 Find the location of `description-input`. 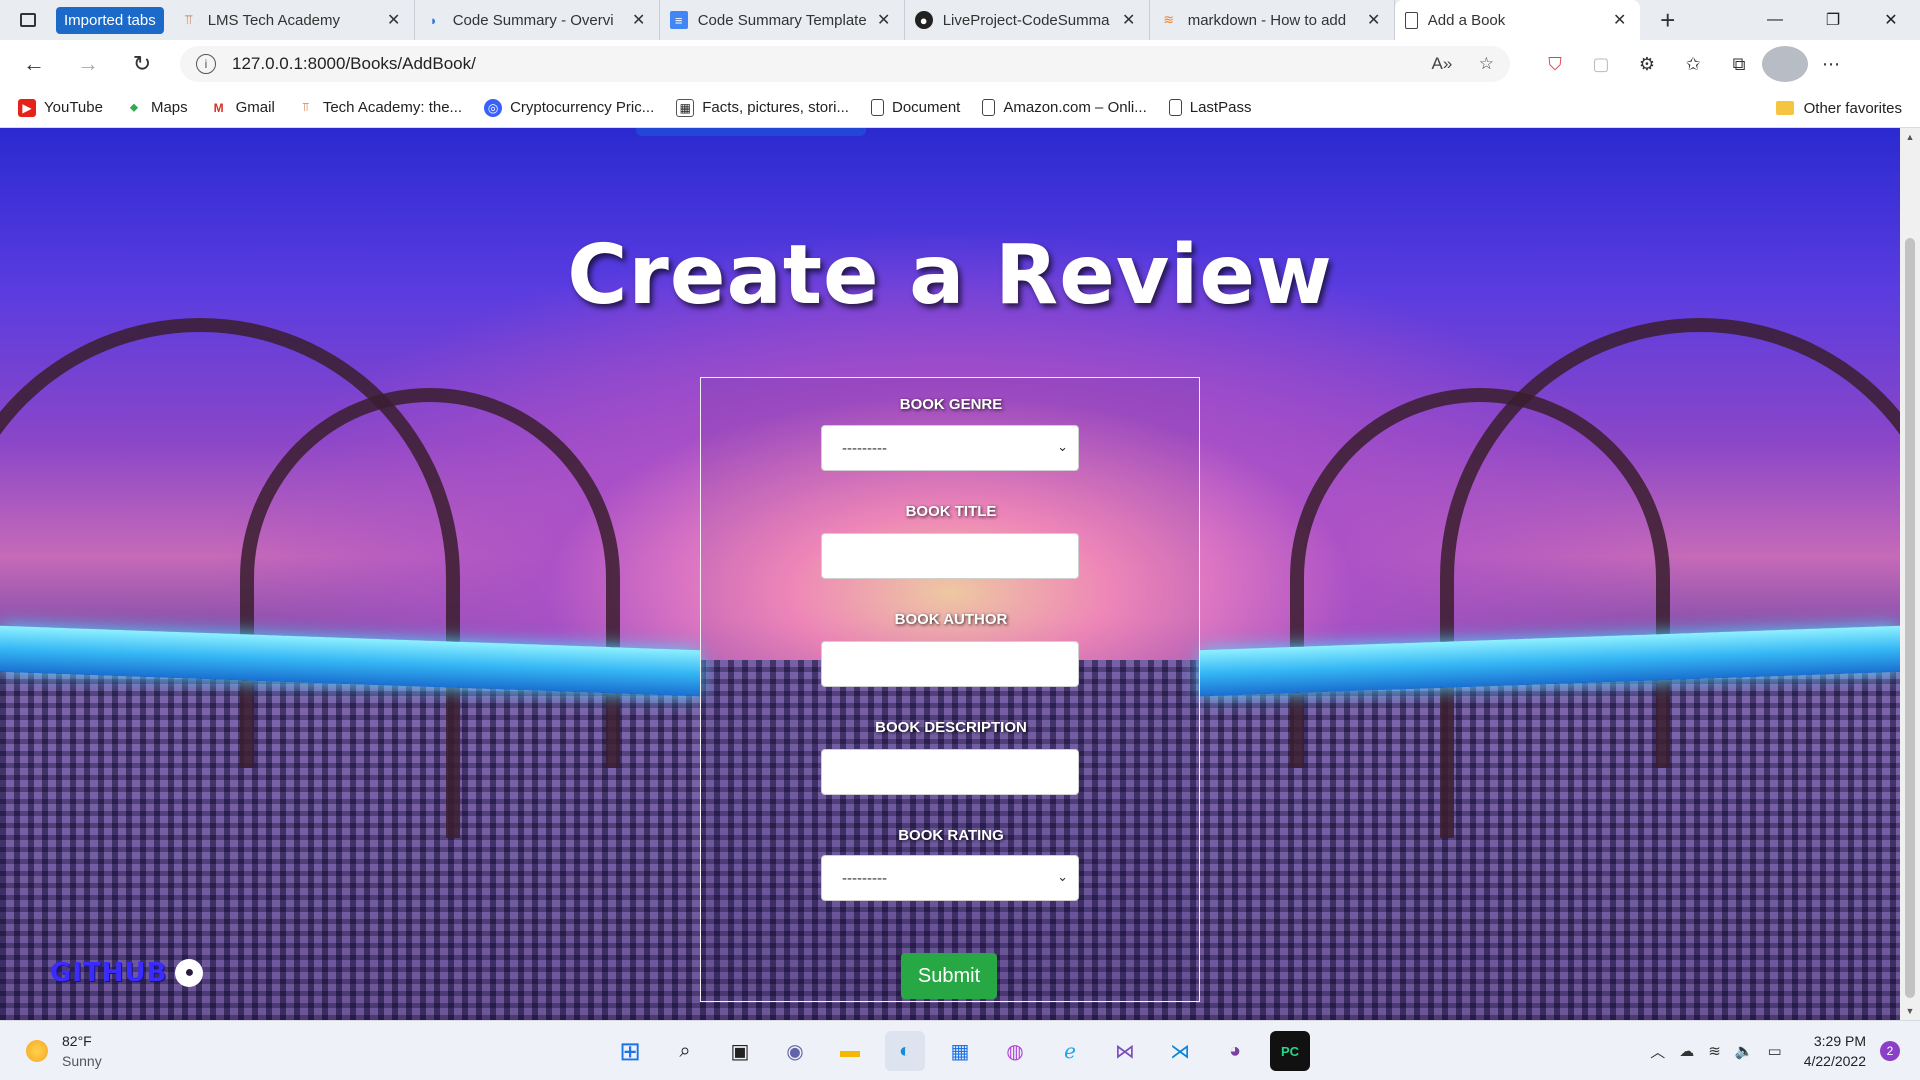

description-input is located at coordinates (950, 772).